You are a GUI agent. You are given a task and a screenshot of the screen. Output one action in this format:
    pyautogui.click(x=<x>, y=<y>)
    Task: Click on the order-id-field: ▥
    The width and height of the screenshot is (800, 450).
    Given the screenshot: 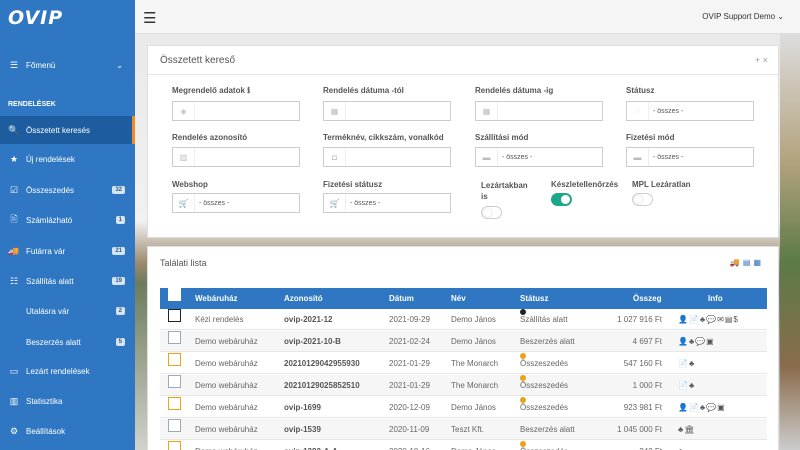 What is the action you would take?
    pyautogui.click(x=236, y=157)
    